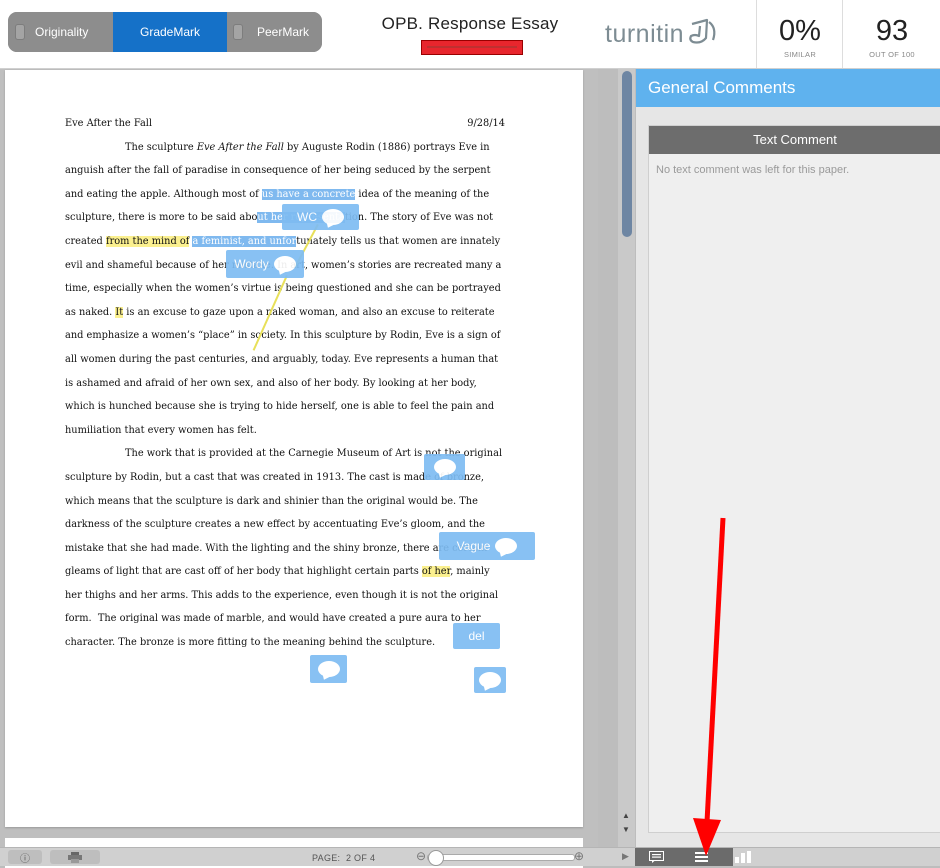 The image size is (940, 868). I want to click on page-label: PAGE:, so click(326, 858).